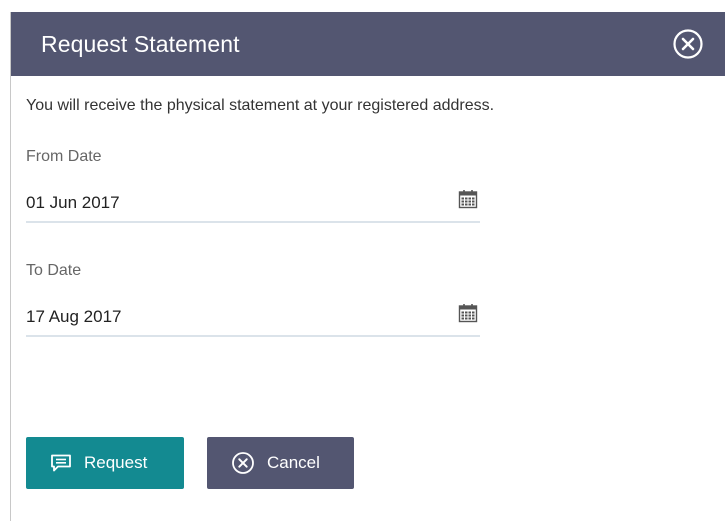  What do you see at coordinates (293, 462) in the screenshot?
I see `cancel-button-label: Cancel` at bounding box center [293, 462].